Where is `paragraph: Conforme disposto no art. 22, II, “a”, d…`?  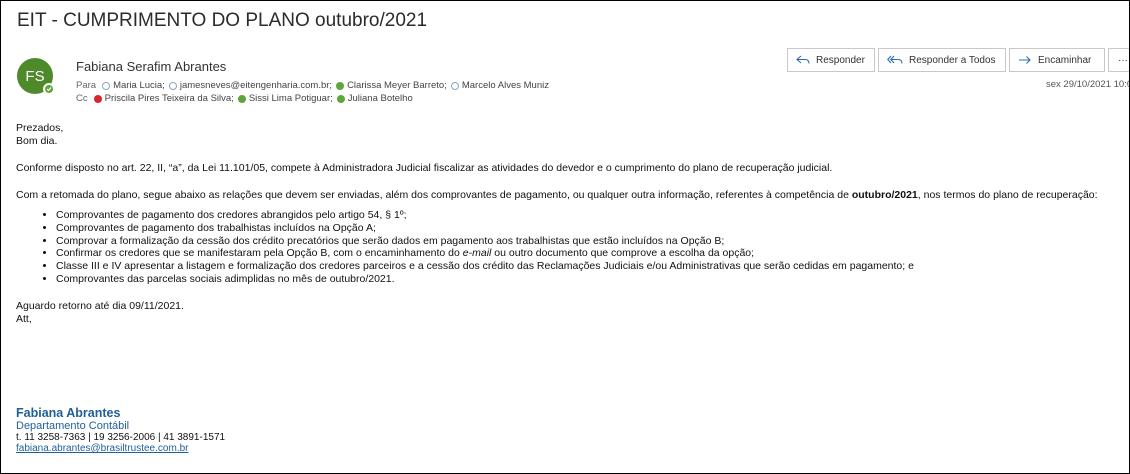
paragraph: Conforme disposto no art. 22, II, “a”, d… is located at coordinates (424, 168).